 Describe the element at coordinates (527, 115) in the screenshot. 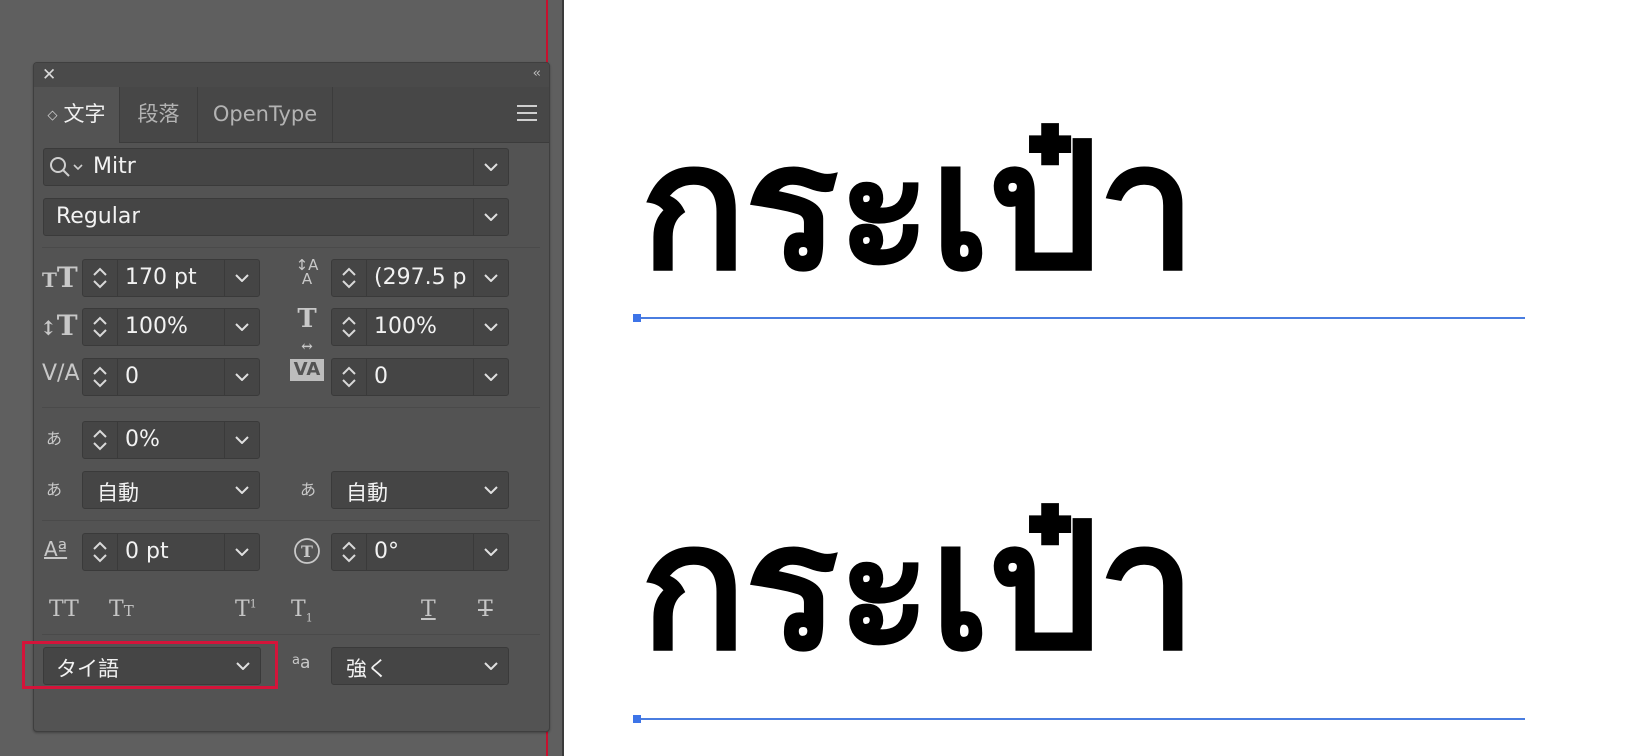

I see `panel-menu-icon` at that location.